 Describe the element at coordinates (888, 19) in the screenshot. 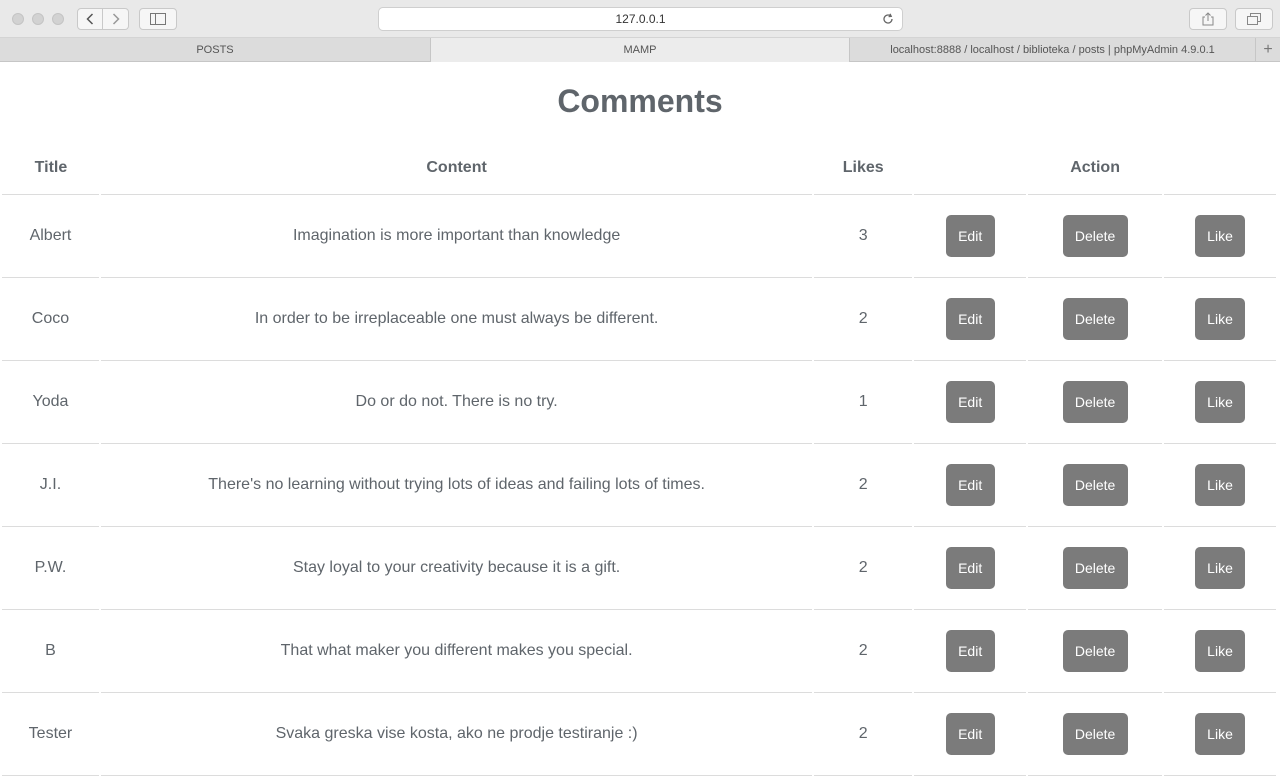

I see `reload-icon` at that location.